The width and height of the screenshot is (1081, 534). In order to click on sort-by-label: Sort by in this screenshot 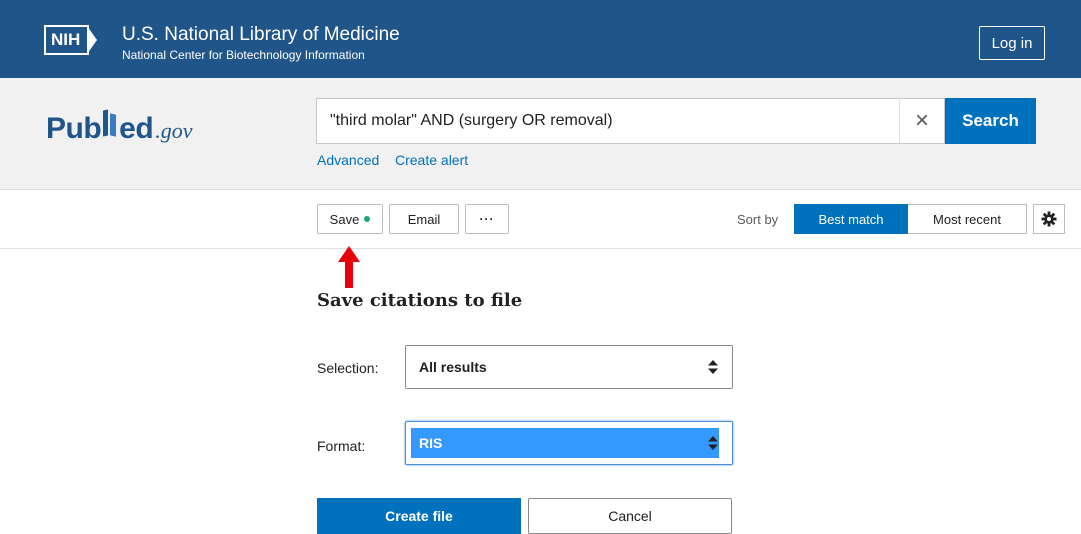, I will do `click(758, 219)`.